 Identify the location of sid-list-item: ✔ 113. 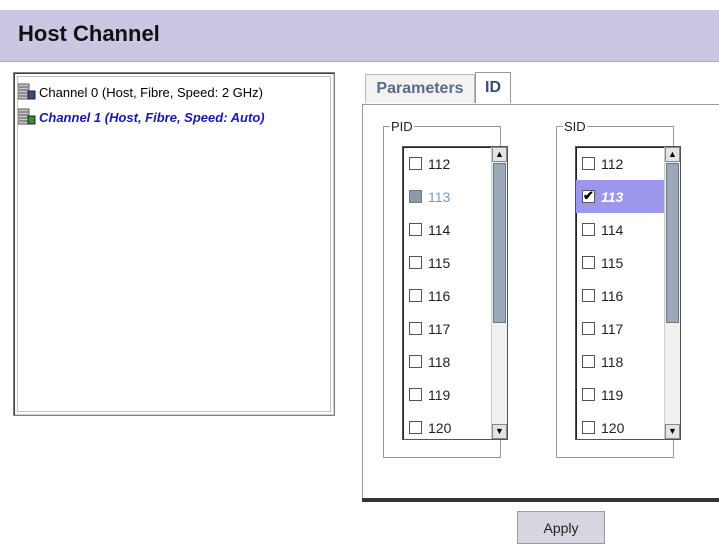
(620, 196).